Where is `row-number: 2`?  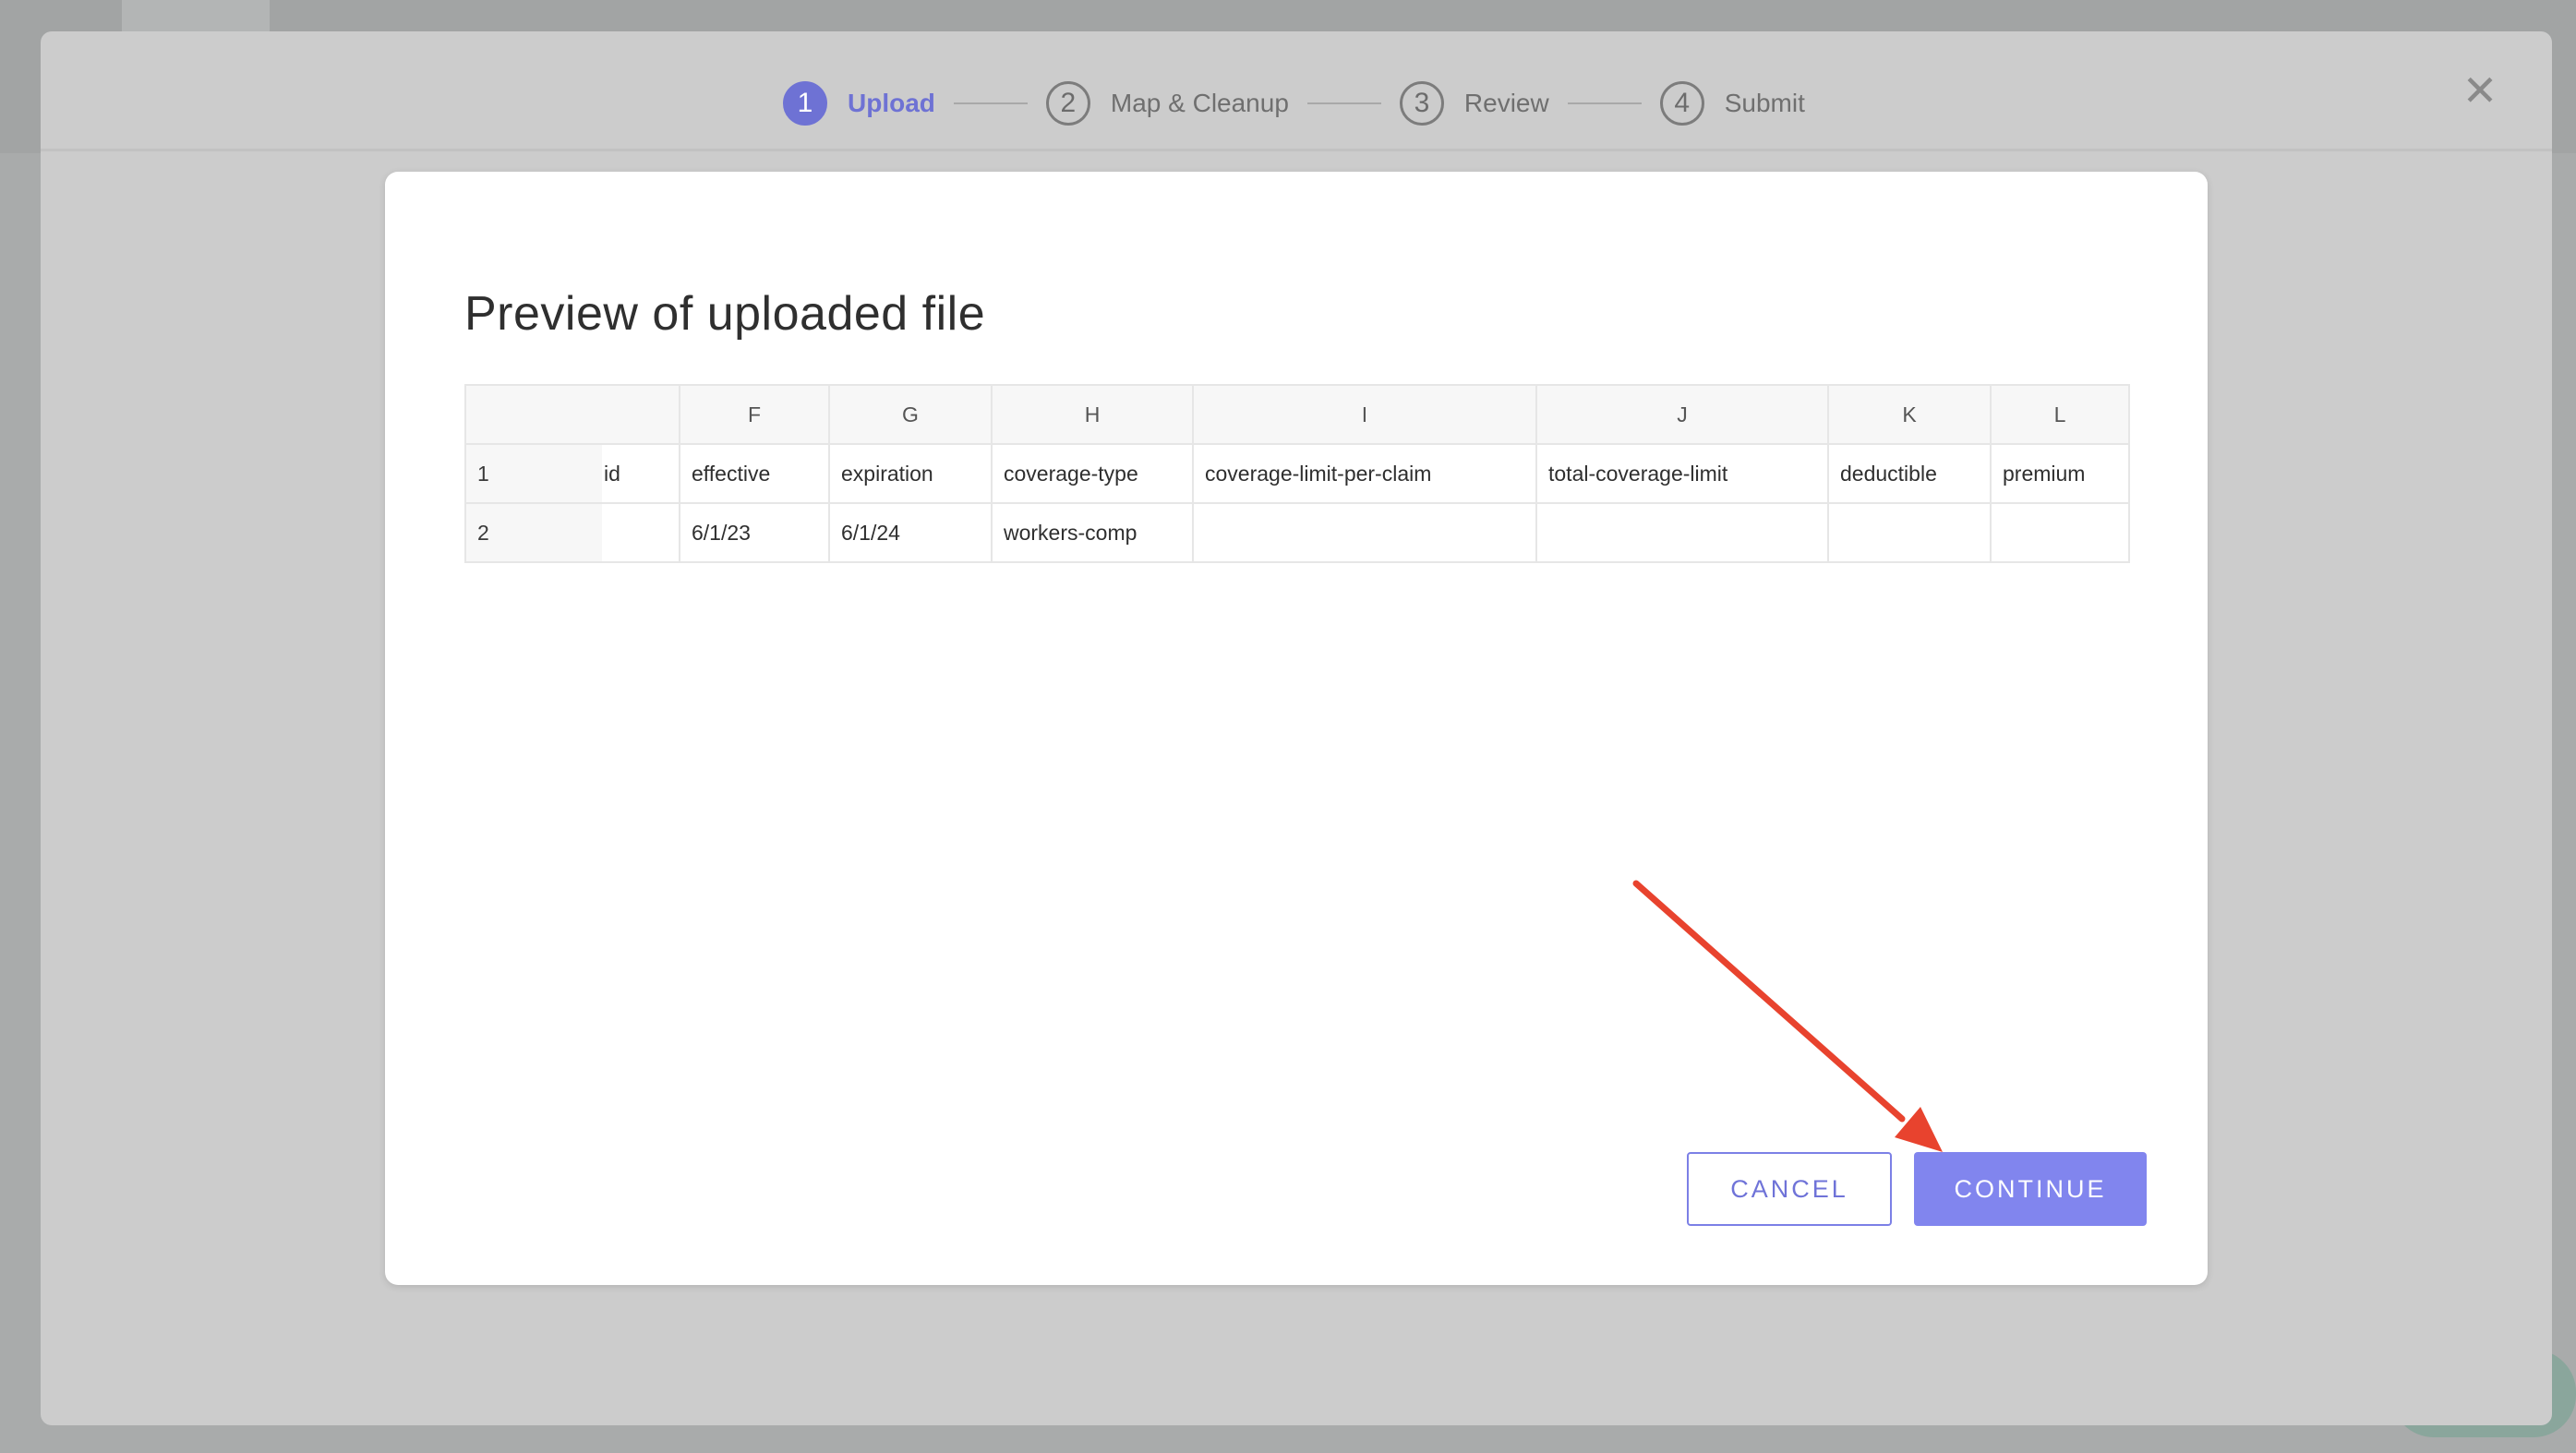 row-number: 2 is located at coordinates (533, 532).